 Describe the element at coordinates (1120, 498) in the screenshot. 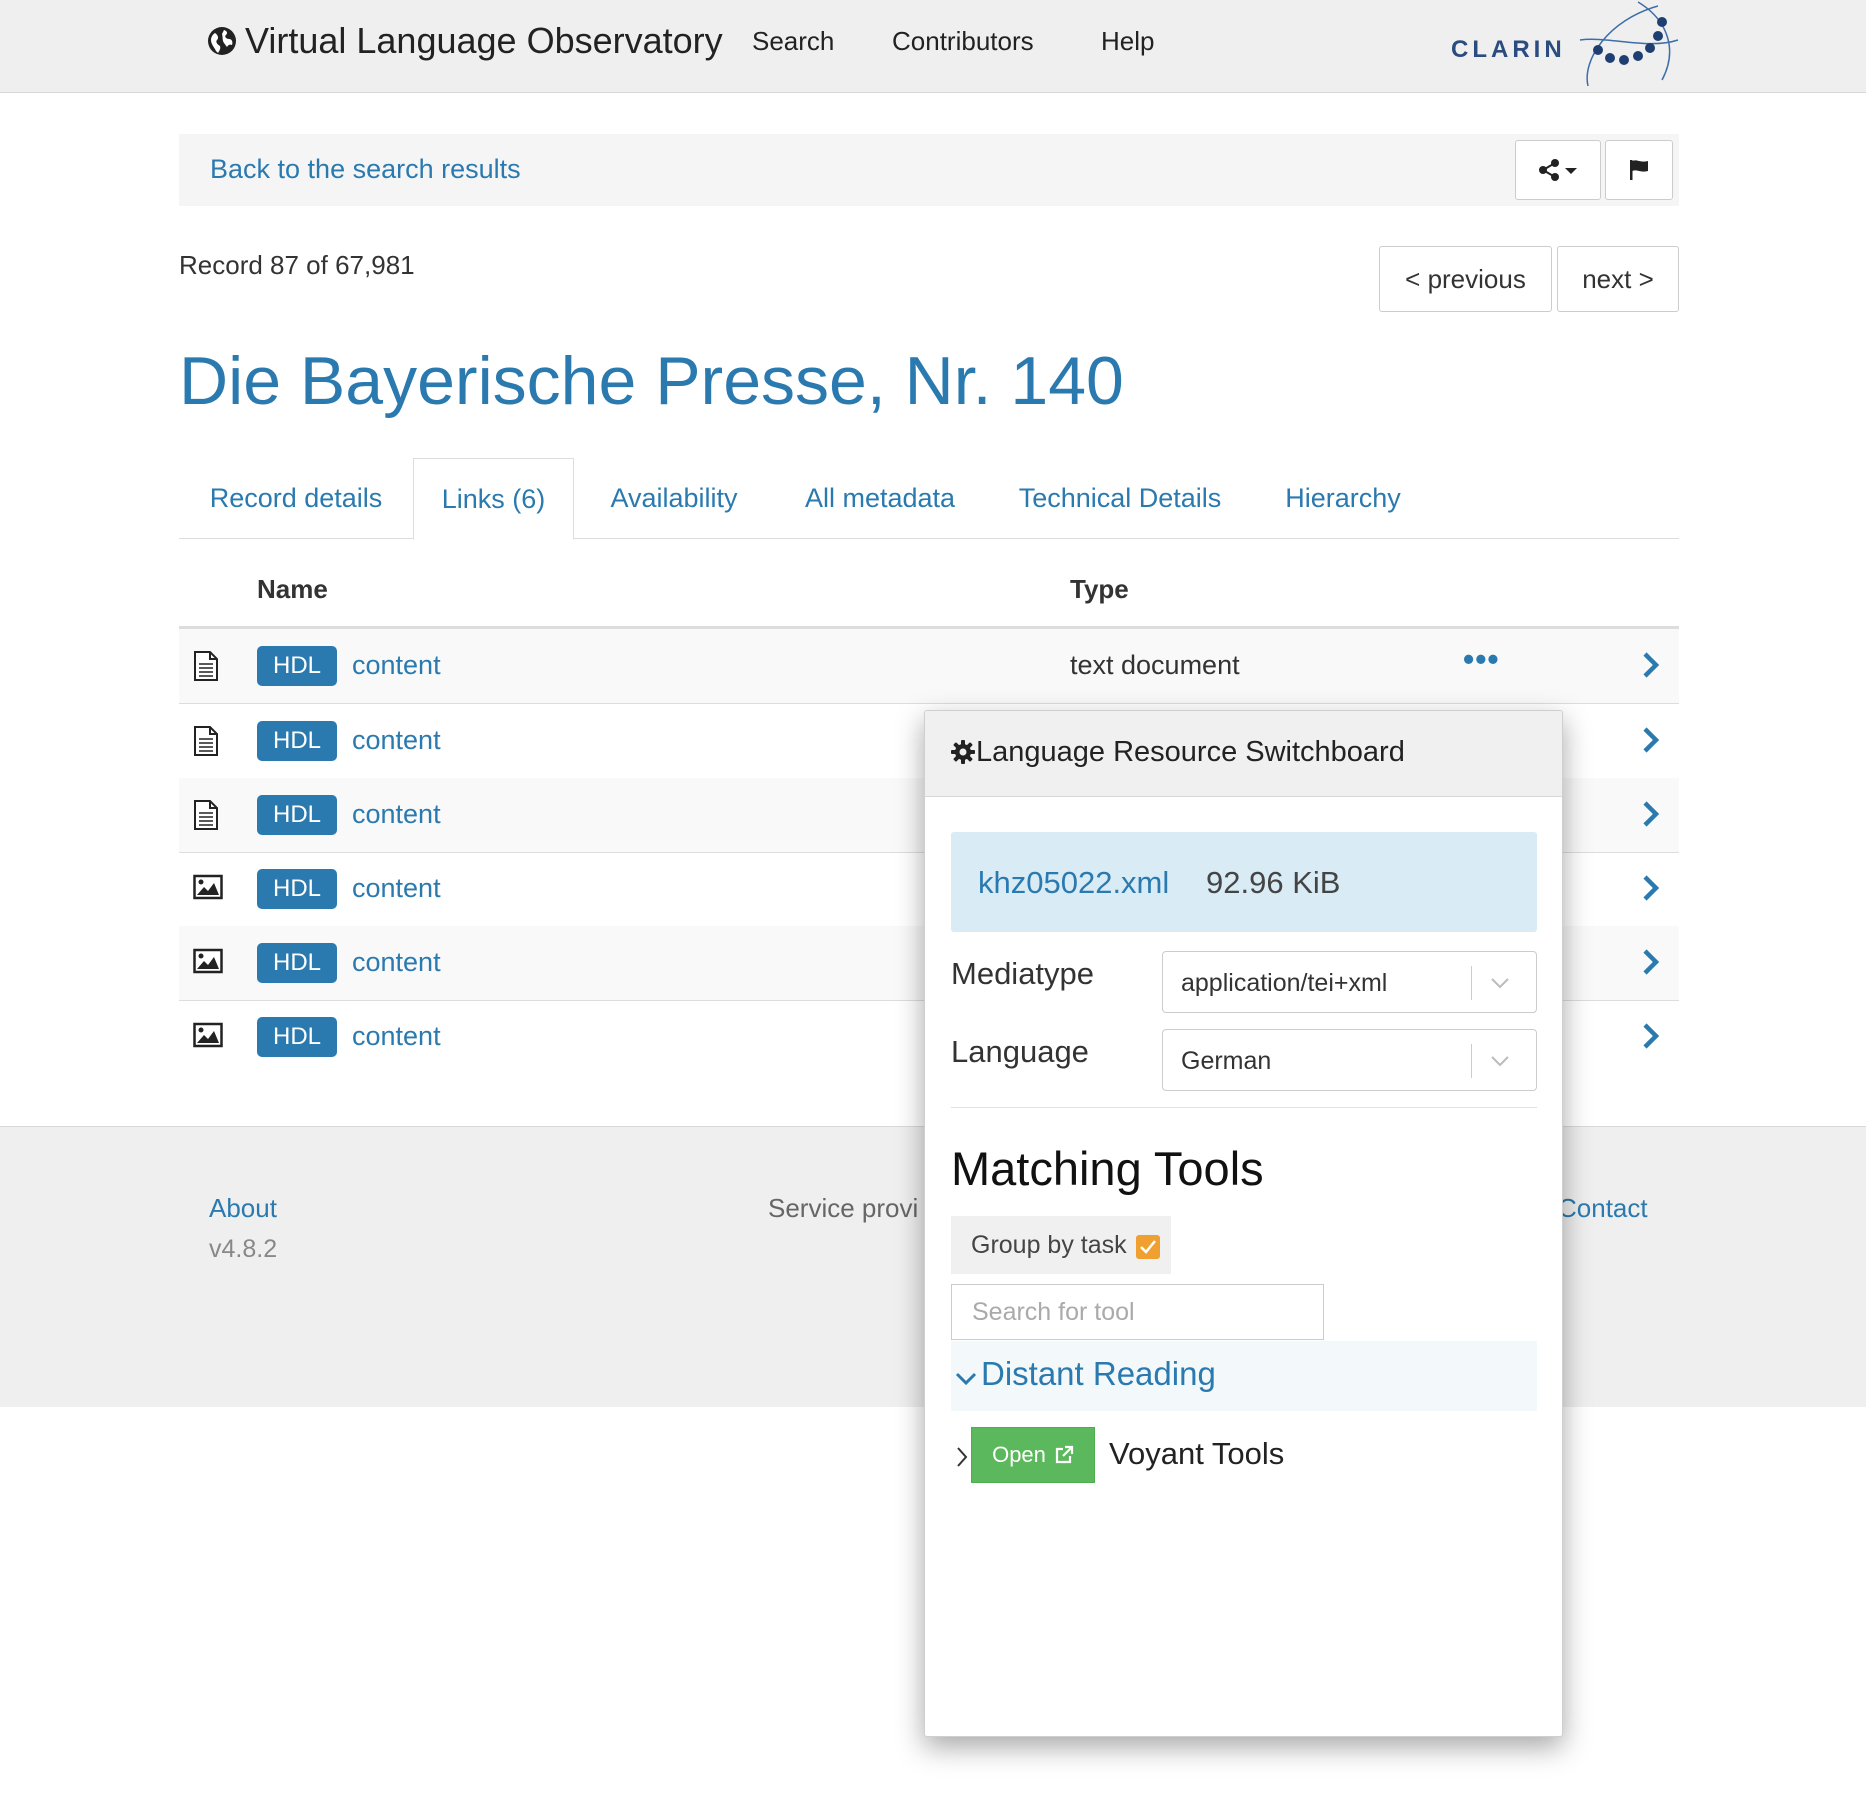

I see `tab-technical-details: Technical Details` at that location.